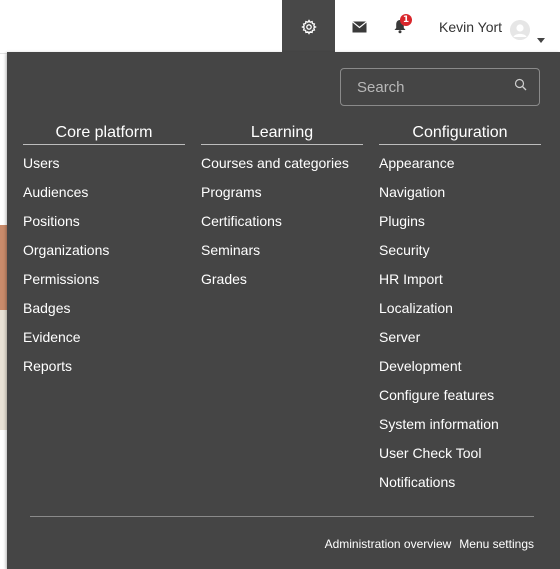 The width and height of the screenshot is (560, 569). Describe the element at coordinates (282, 516) in the screenshot. I see `menu-footer-divider` at that location.